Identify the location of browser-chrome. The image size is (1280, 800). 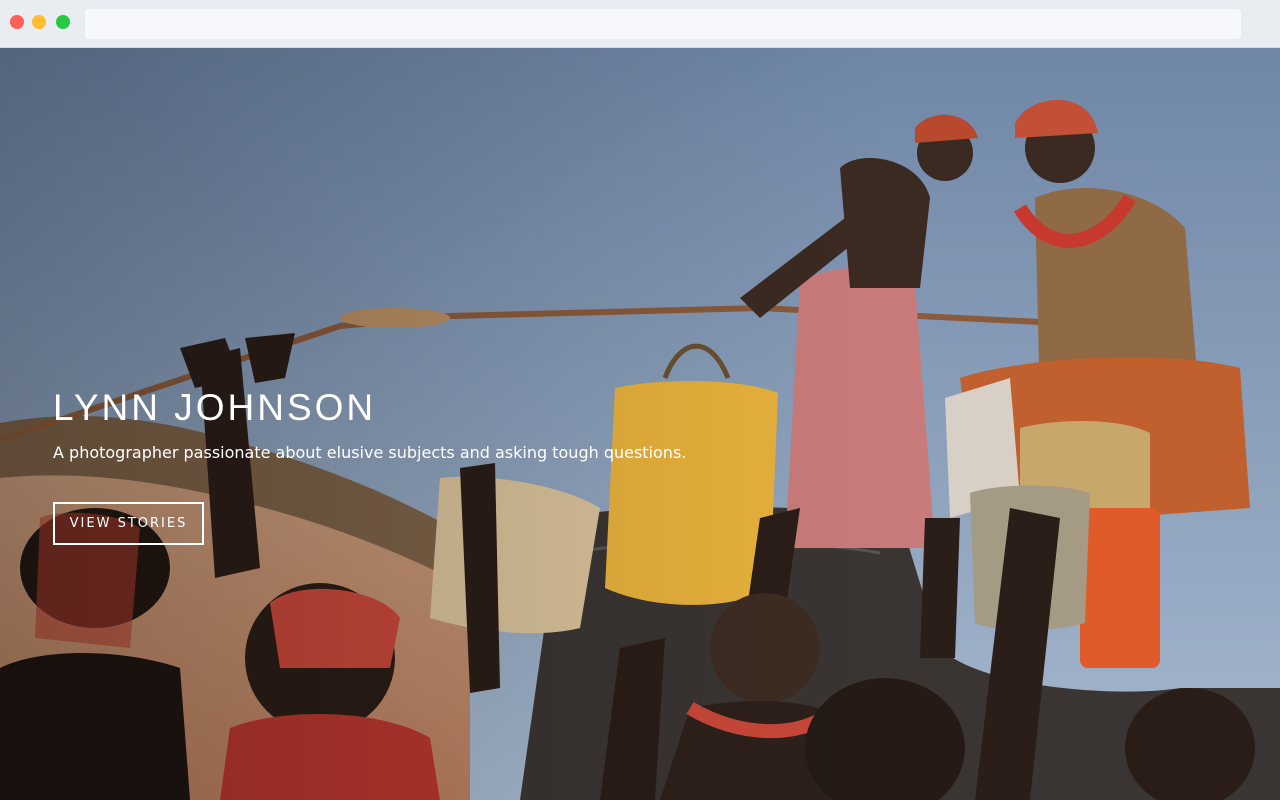
(640, 24).